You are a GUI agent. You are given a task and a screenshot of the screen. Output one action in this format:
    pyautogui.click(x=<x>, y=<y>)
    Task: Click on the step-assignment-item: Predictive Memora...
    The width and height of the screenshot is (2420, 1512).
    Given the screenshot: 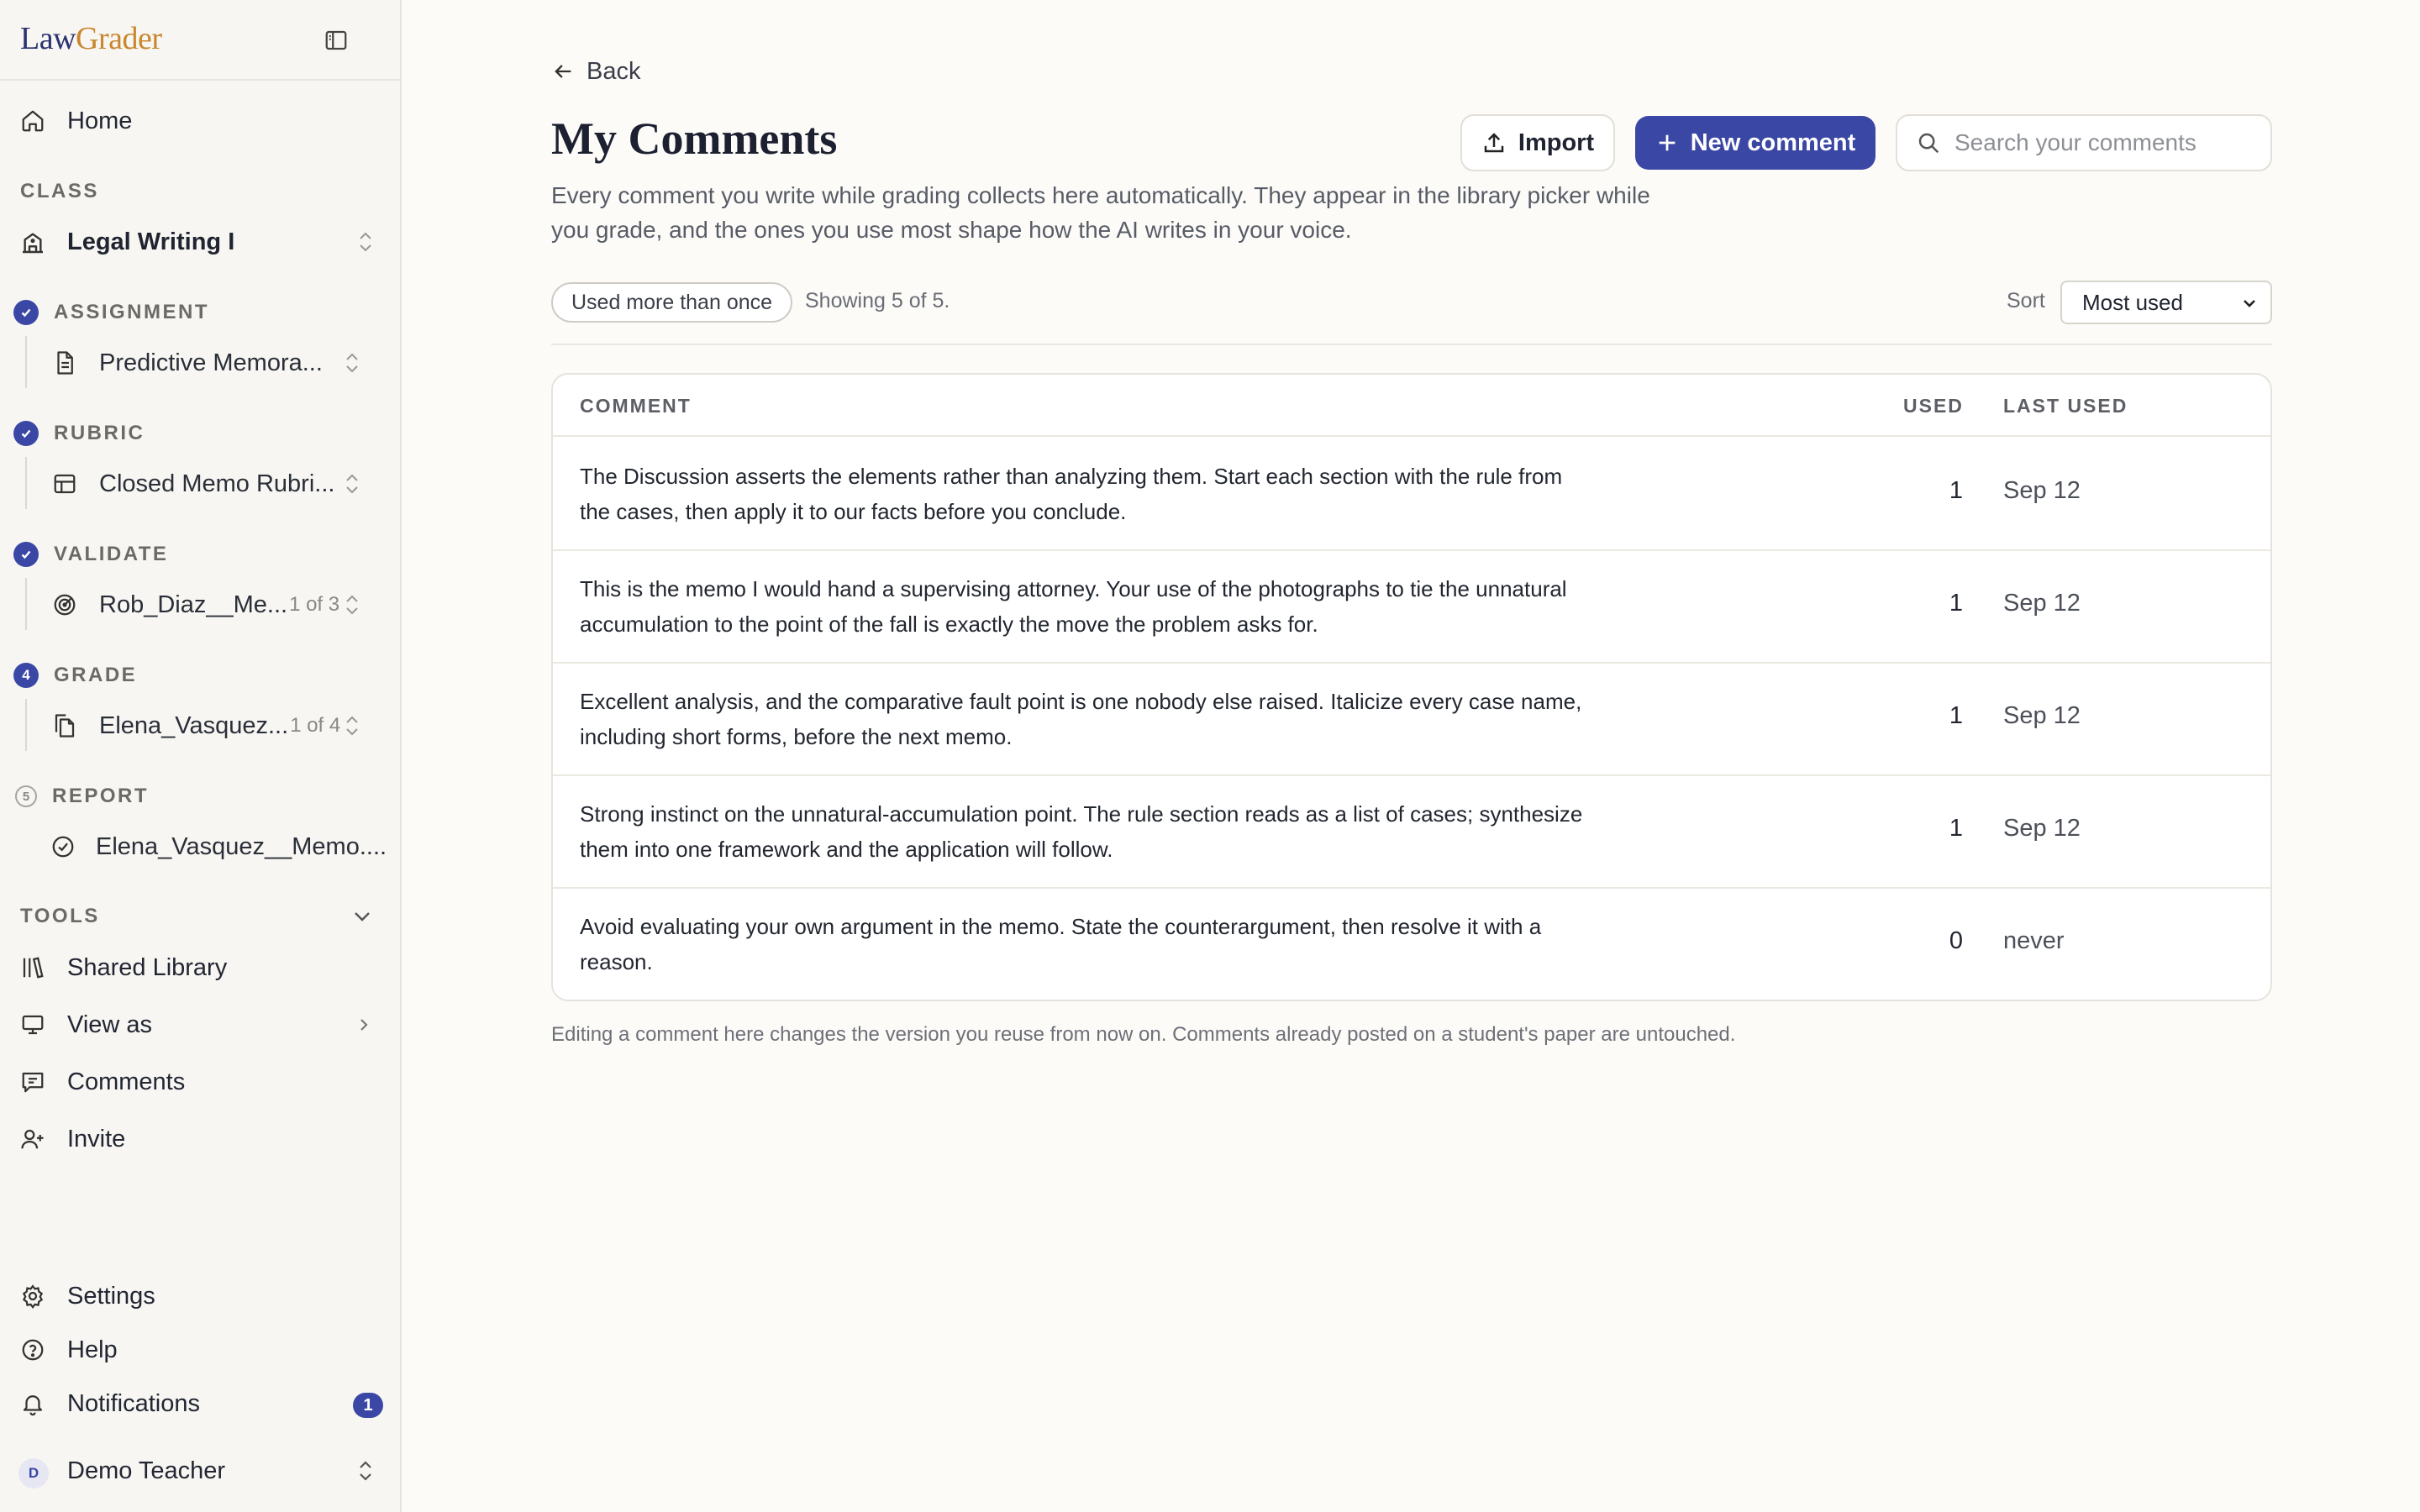 What is the action you would take?
    pyautogui.click(x=218, y=363)
    